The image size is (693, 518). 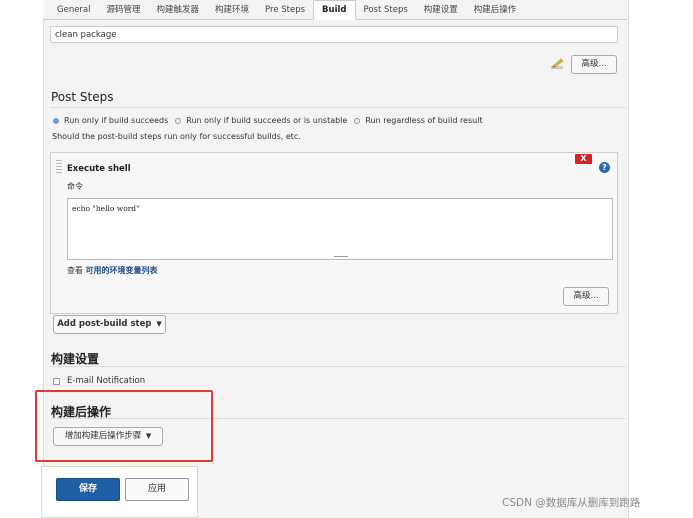 I want to click on tab-pre-steps: Pre Steps, so click(x=285, y=10).